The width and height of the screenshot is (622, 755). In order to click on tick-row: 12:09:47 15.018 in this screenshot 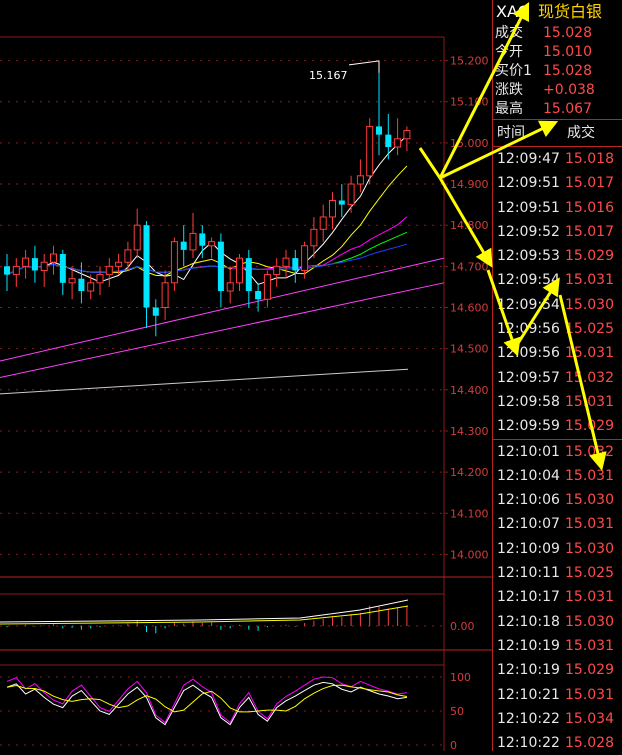, I will do `click(557, 159)`.